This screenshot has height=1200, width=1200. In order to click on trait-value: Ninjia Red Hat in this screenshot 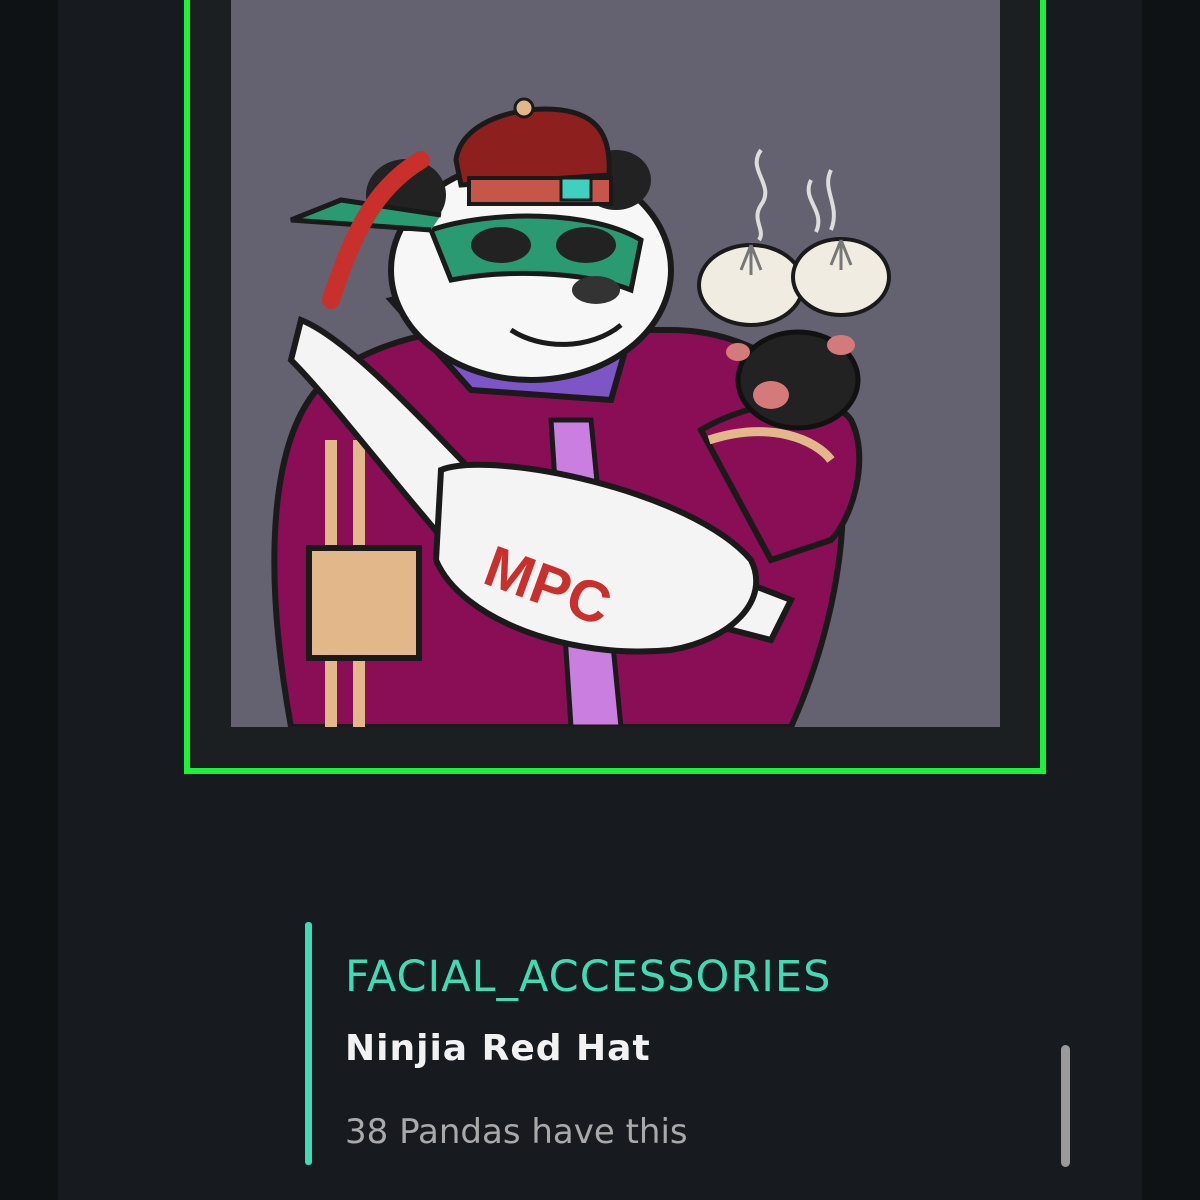, I will do `click(498, 1048)`.